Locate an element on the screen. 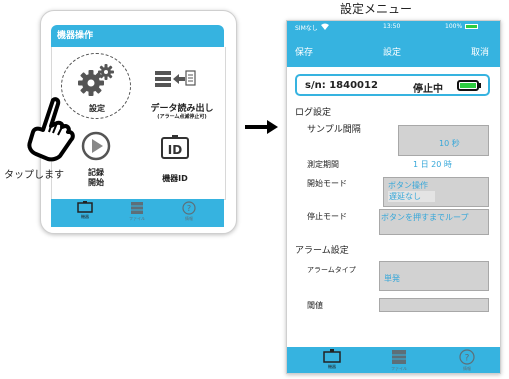  device-id-icon: ID is located at coordinates (175, 147).